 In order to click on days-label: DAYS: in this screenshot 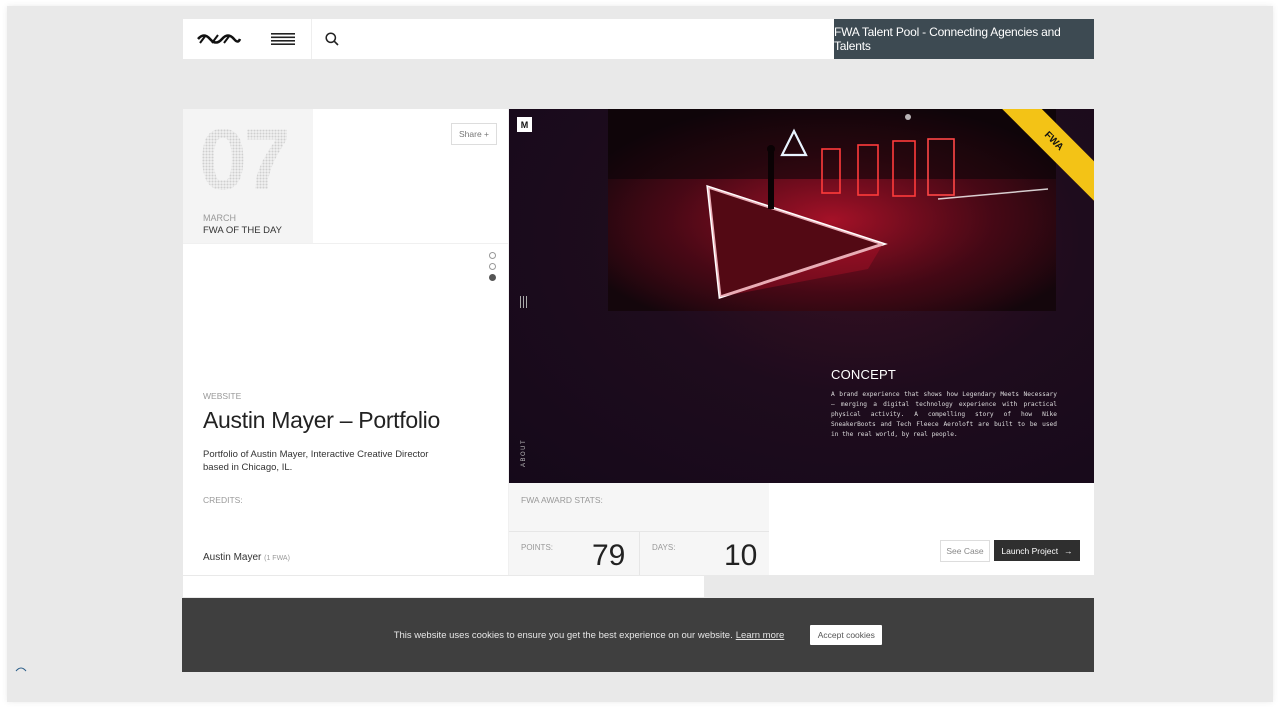, I will do `click(664, 547)`.